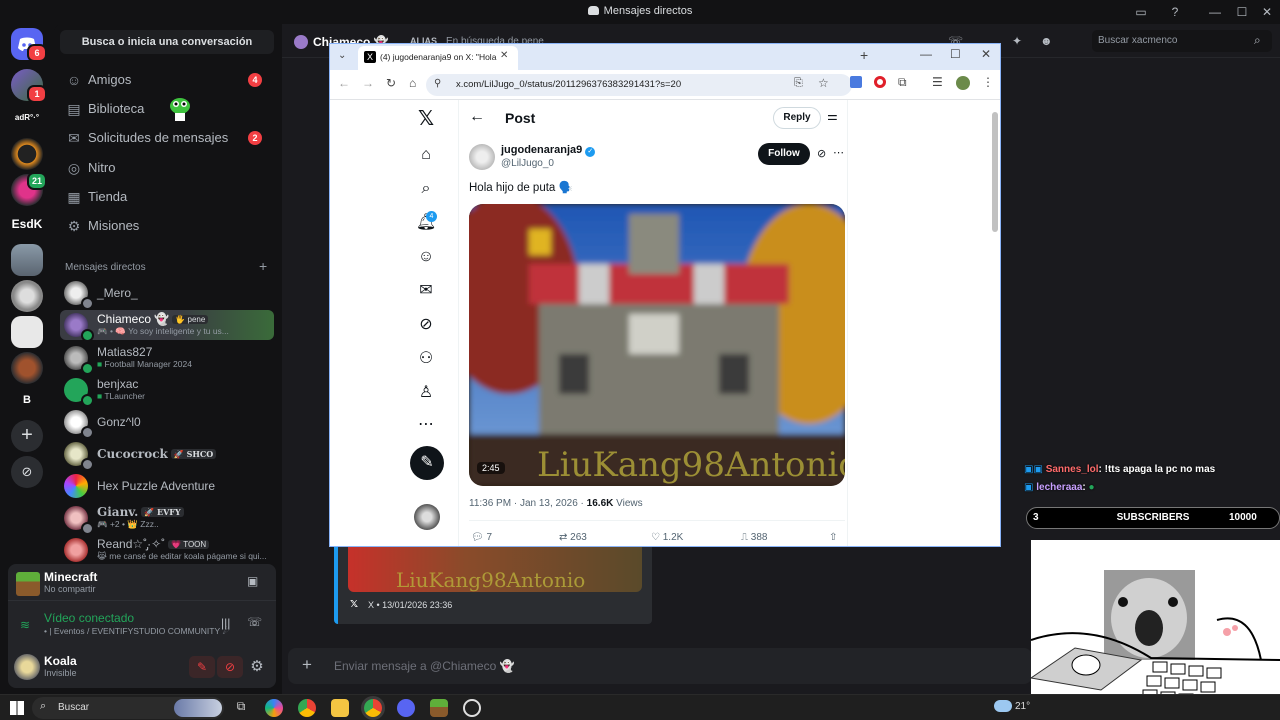  What do you see at coordinates (657, 345) in the screenshot?
I see `tweet-video: LiuKang98Antonio 2:45` at bounding box center [657, 345].